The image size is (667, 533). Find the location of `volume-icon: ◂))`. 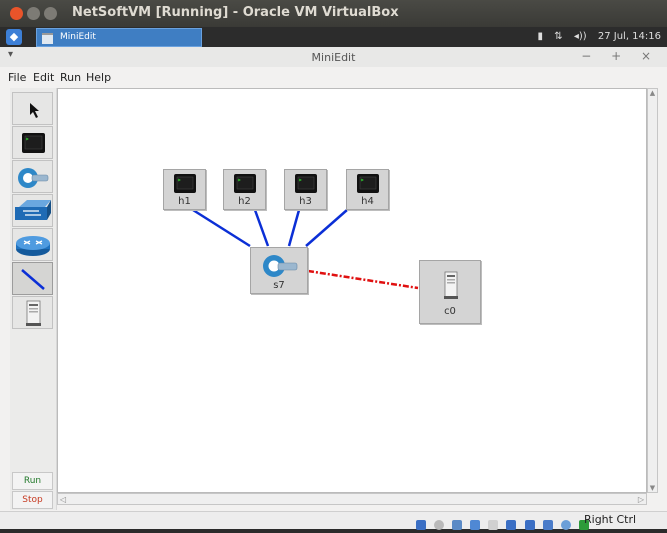

volume-icon: ◂)) is located at coordinates (580, 36).